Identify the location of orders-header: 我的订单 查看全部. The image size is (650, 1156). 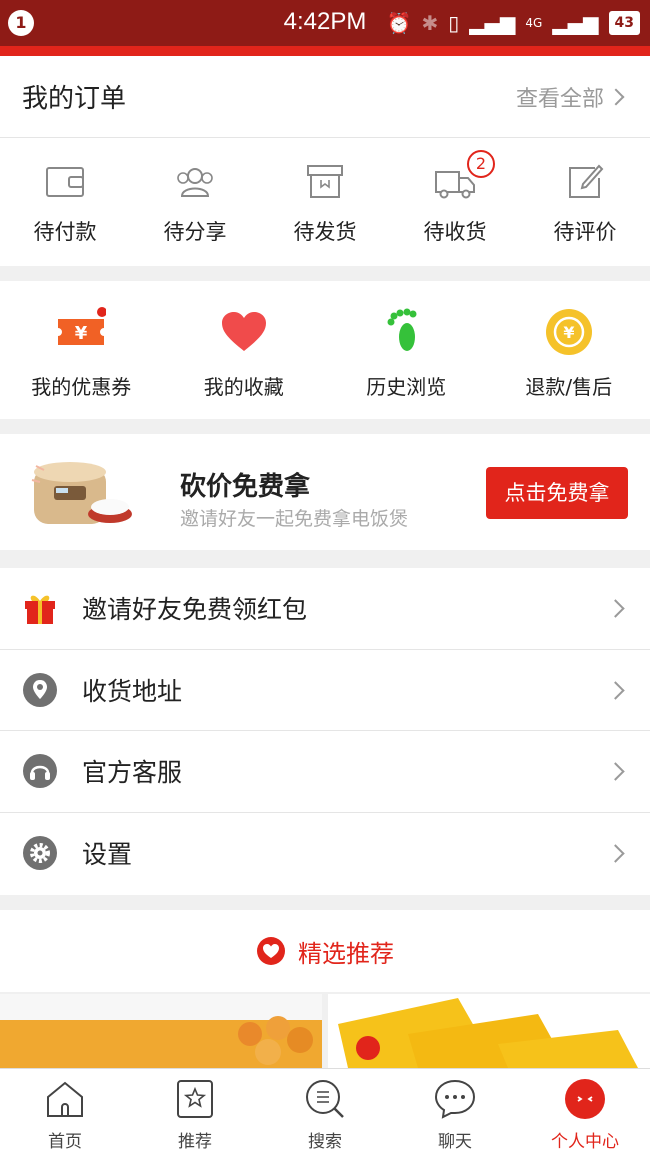
(325, 97).